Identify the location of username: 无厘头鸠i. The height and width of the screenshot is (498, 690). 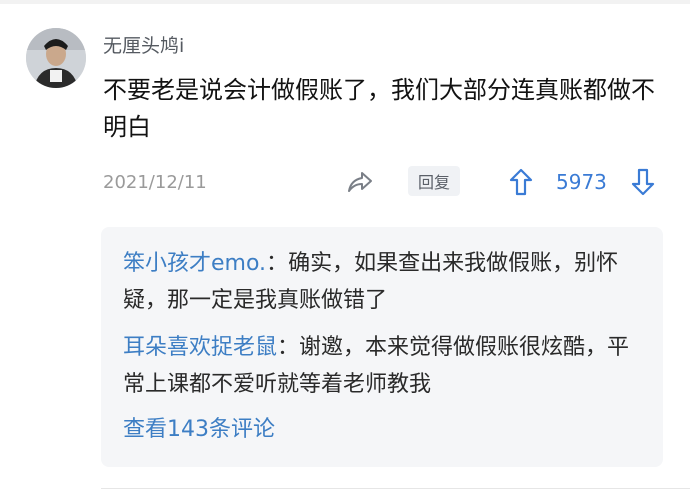
(143, 46).